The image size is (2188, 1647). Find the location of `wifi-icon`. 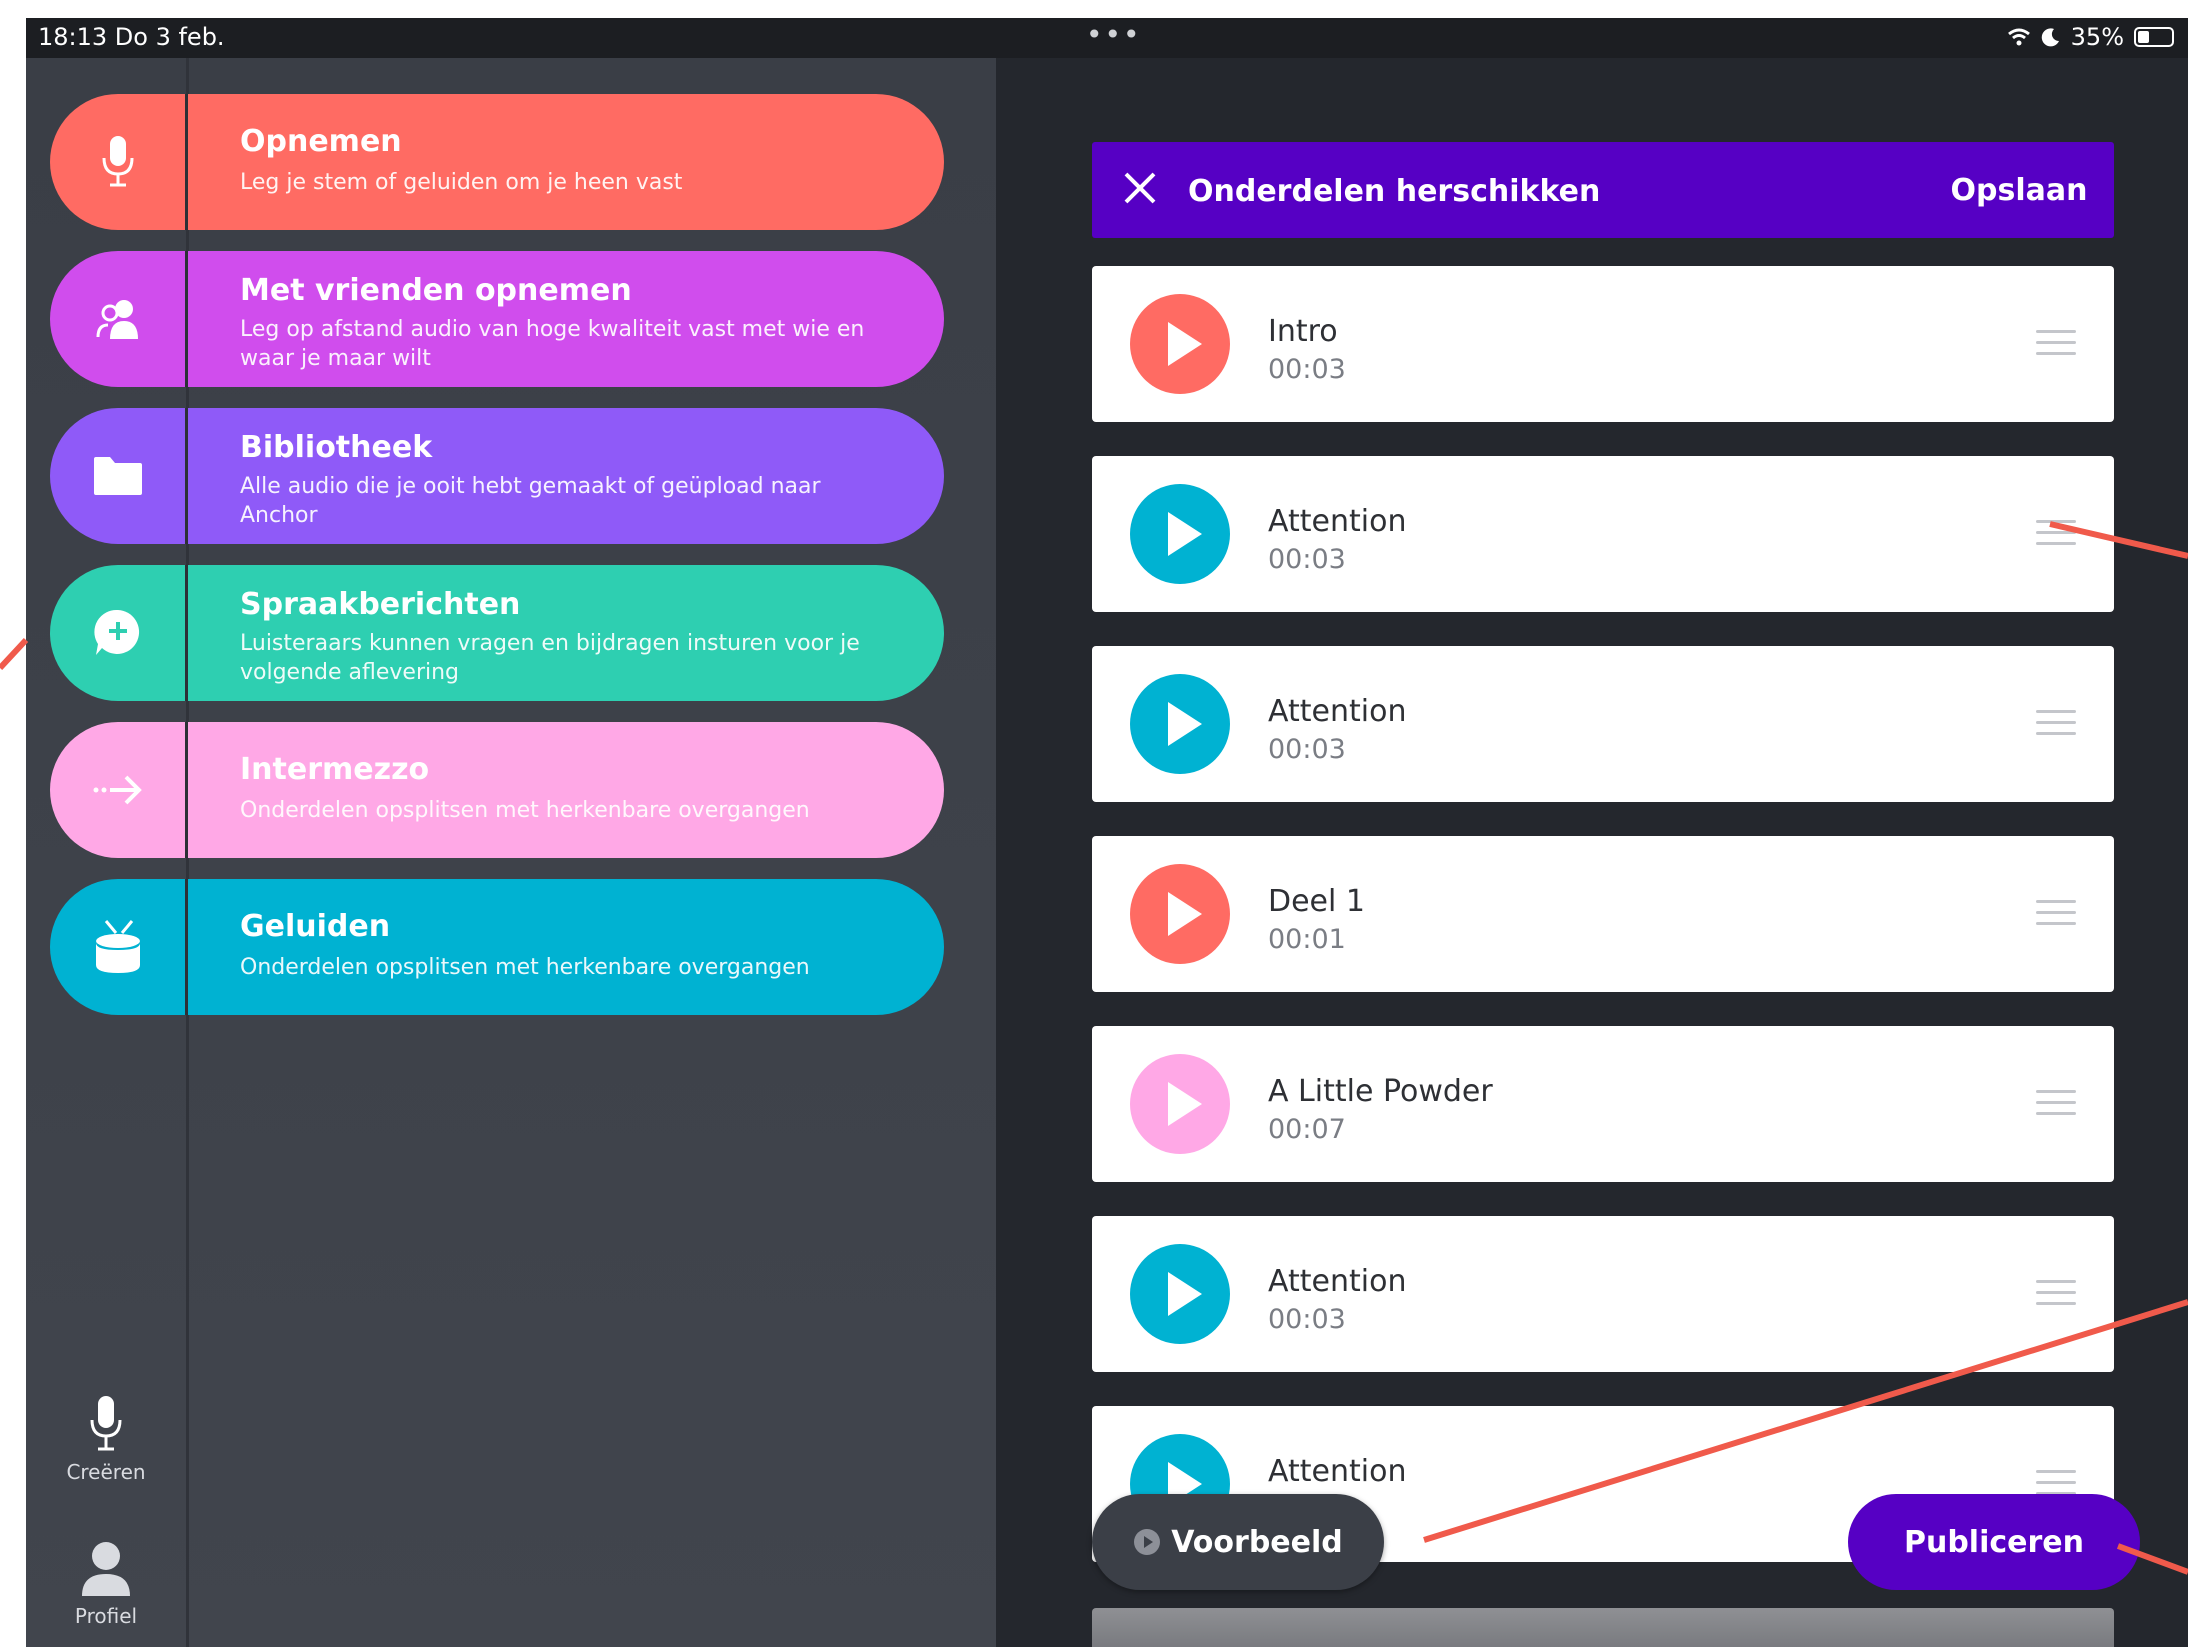

wifi-icon is located at coordinates (2018, 37).